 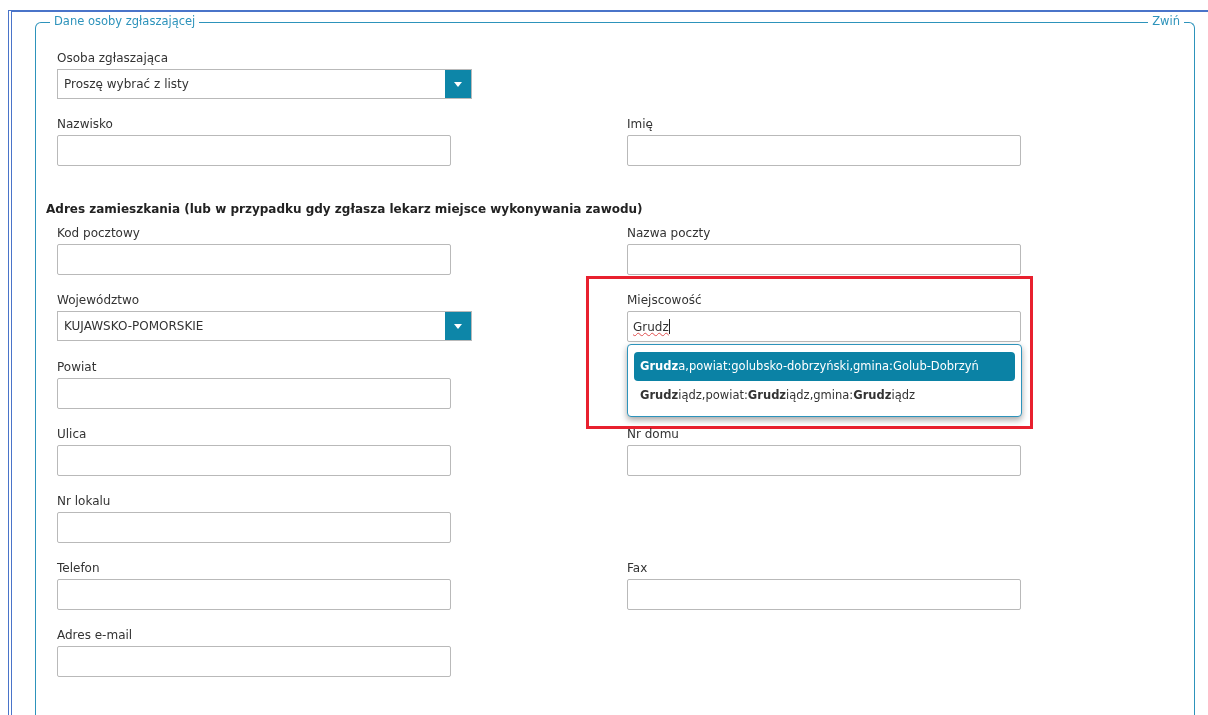 What do you see at coordinates (125, 21) in the screenshot?
I see `section-title: Dane osoby zgłaszającej` at bounding box center [125, 21].